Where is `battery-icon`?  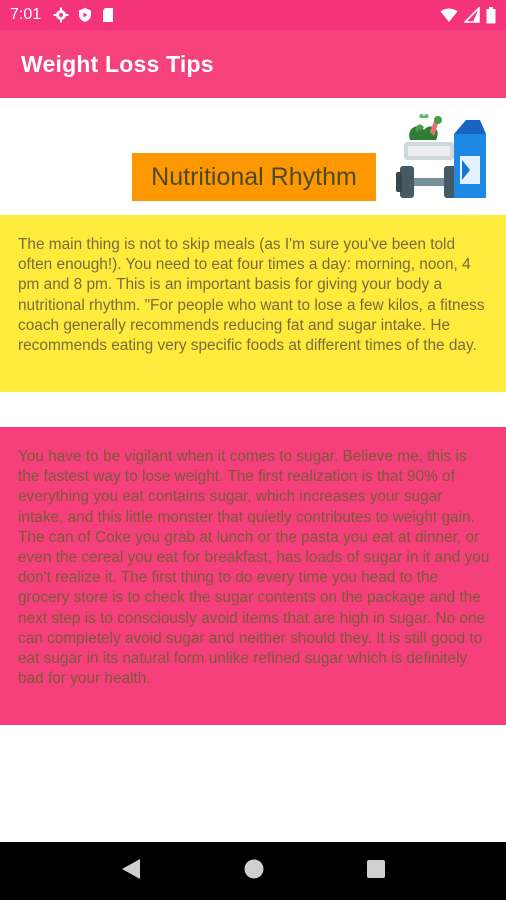
battery-icon is located at coordinates (491, 15).